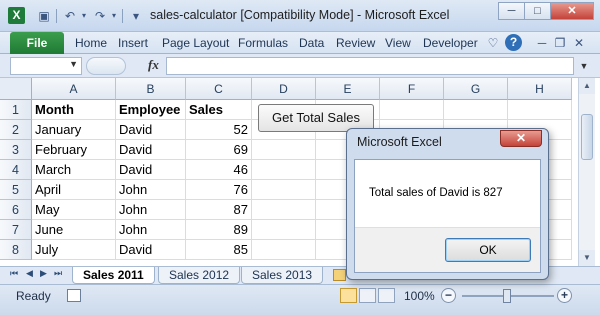 This screenshot has height=315, width=600. I want to click on cell-d4, so click(284, 170).